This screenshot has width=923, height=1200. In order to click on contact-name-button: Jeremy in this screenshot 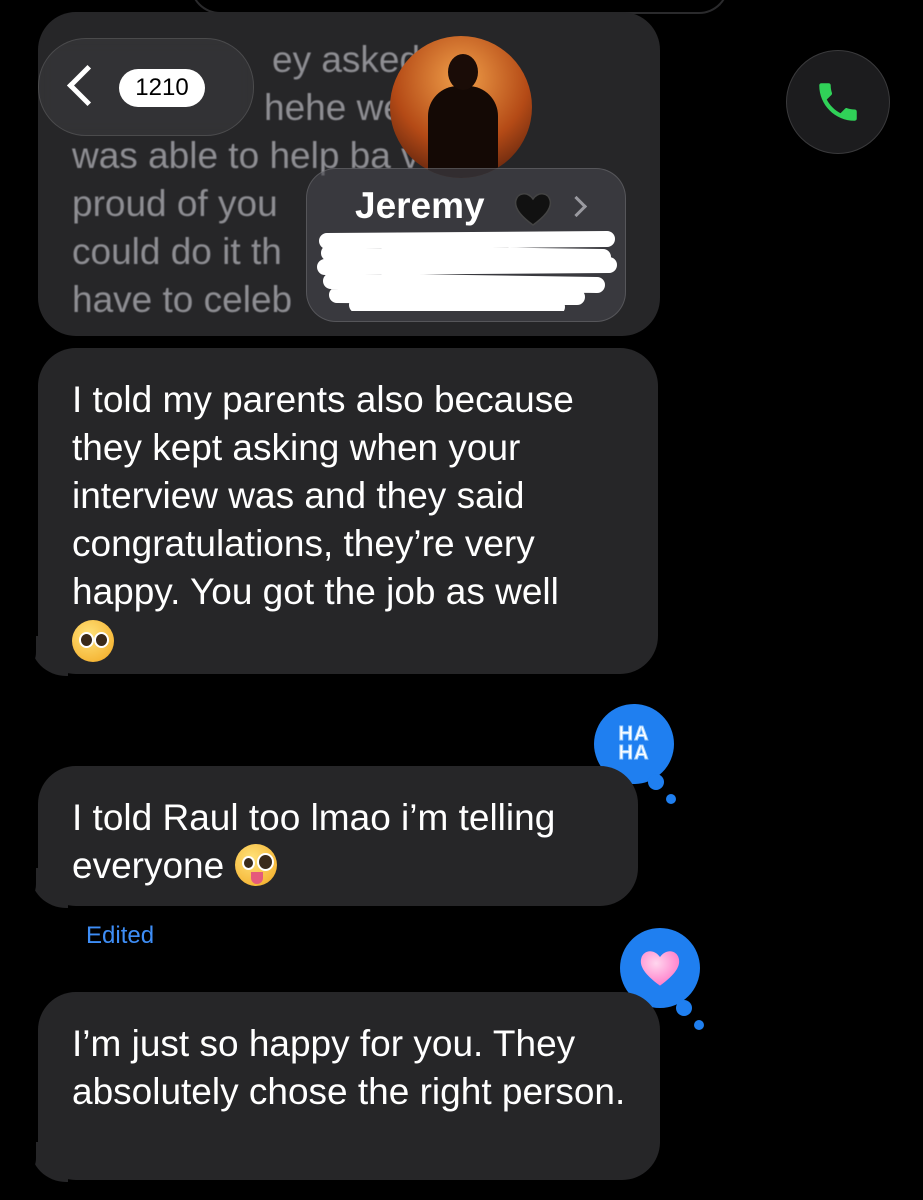, I will do `click(466, 245)`.